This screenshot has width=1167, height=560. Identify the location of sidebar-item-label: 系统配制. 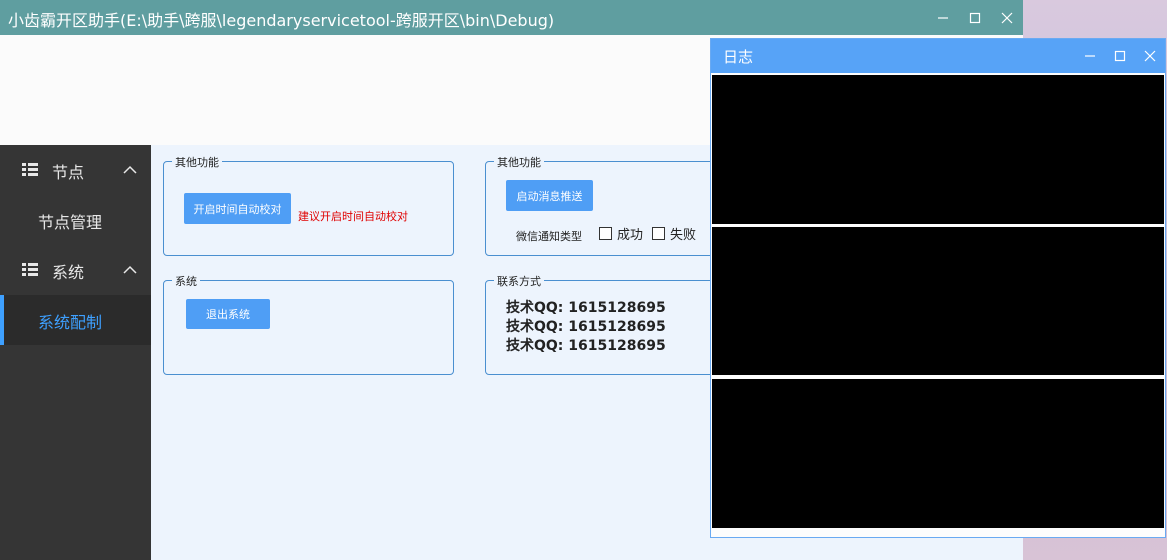
(70, 322).